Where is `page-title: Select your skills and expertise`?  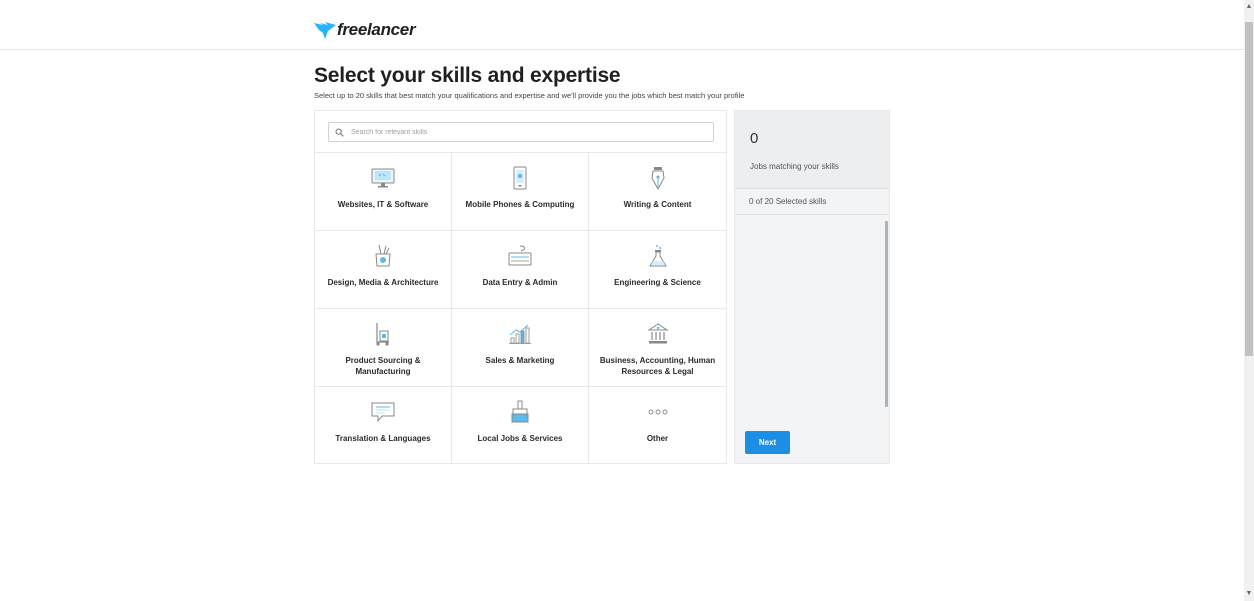
page-title: Select your skills and expertise is located at coordinates (467, 75).